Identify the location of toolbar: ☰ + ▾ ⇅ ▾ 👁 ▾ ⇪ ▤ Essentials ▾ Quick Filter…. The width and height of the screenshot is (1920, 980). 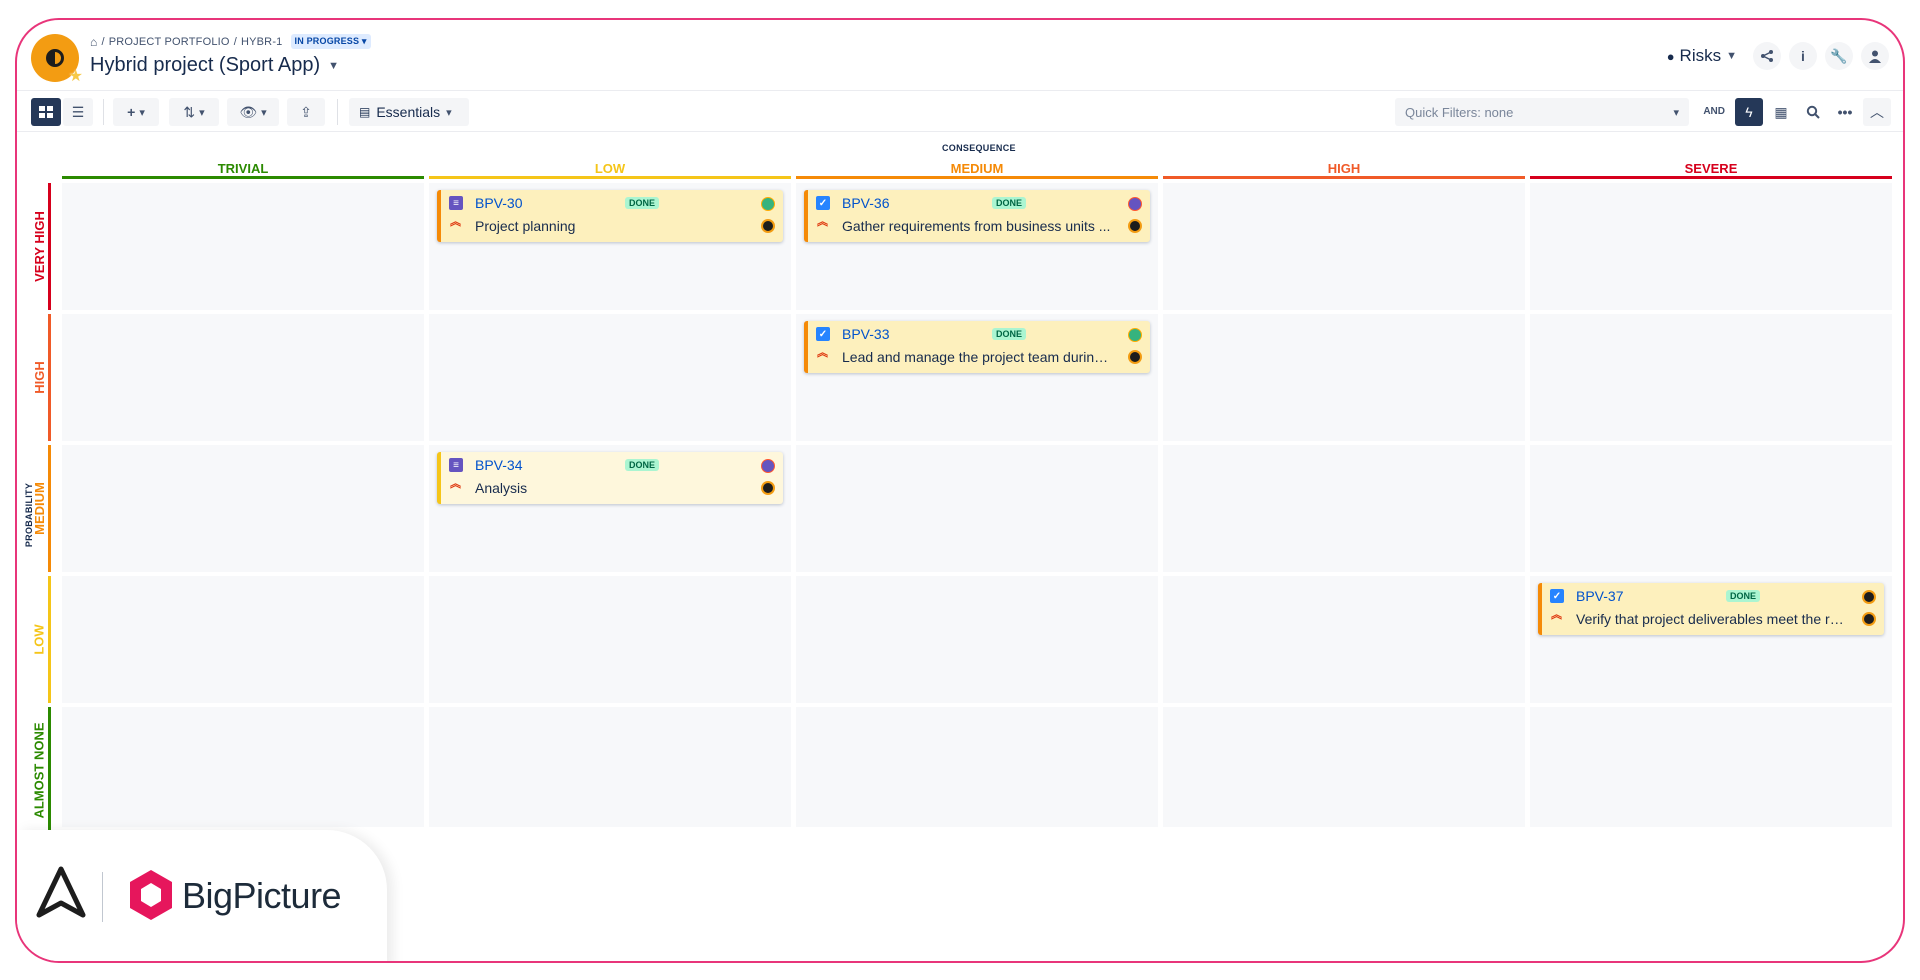
(960, 111).